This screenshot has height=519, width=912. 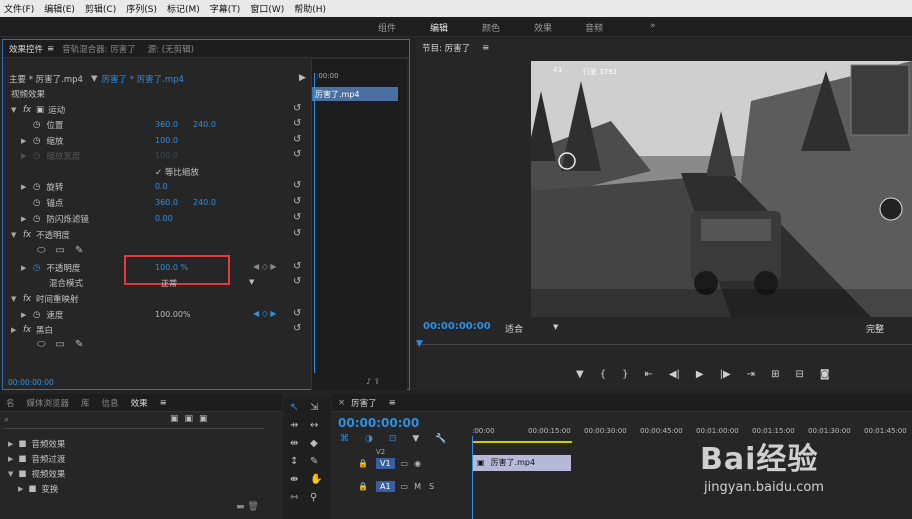 What do you see at coordinates (653, 26) in the screenshot?
I see `workspace-more-button: »` at bounding box center [653, 26].